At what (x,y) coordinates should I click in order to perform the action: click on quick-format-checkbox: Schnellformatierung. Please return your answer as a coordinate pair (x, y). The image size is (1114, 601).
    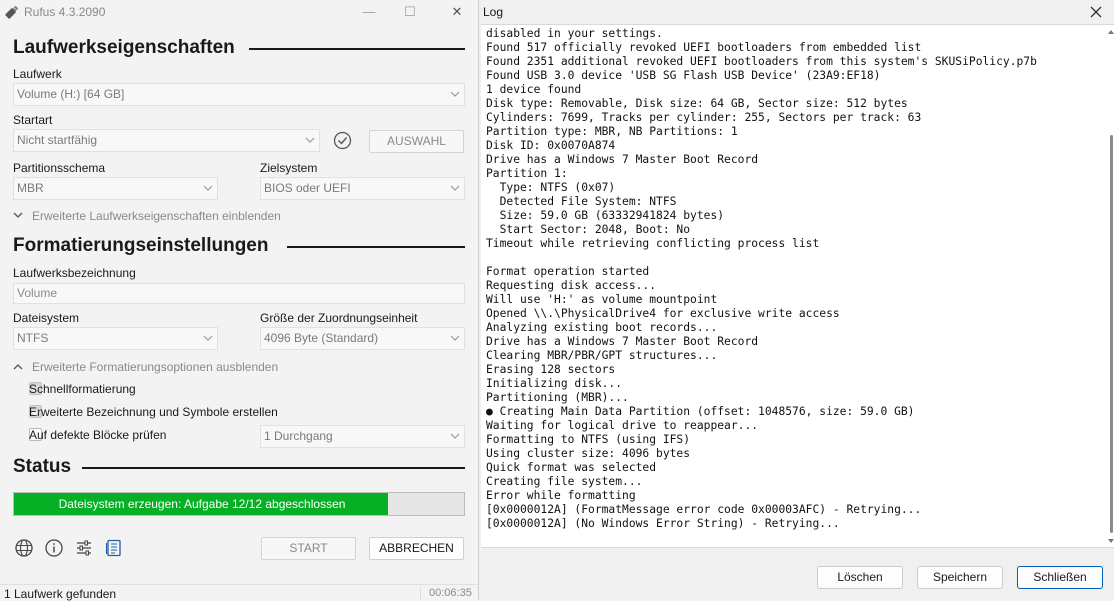
    Looking at the image, I should click on (113, 390).